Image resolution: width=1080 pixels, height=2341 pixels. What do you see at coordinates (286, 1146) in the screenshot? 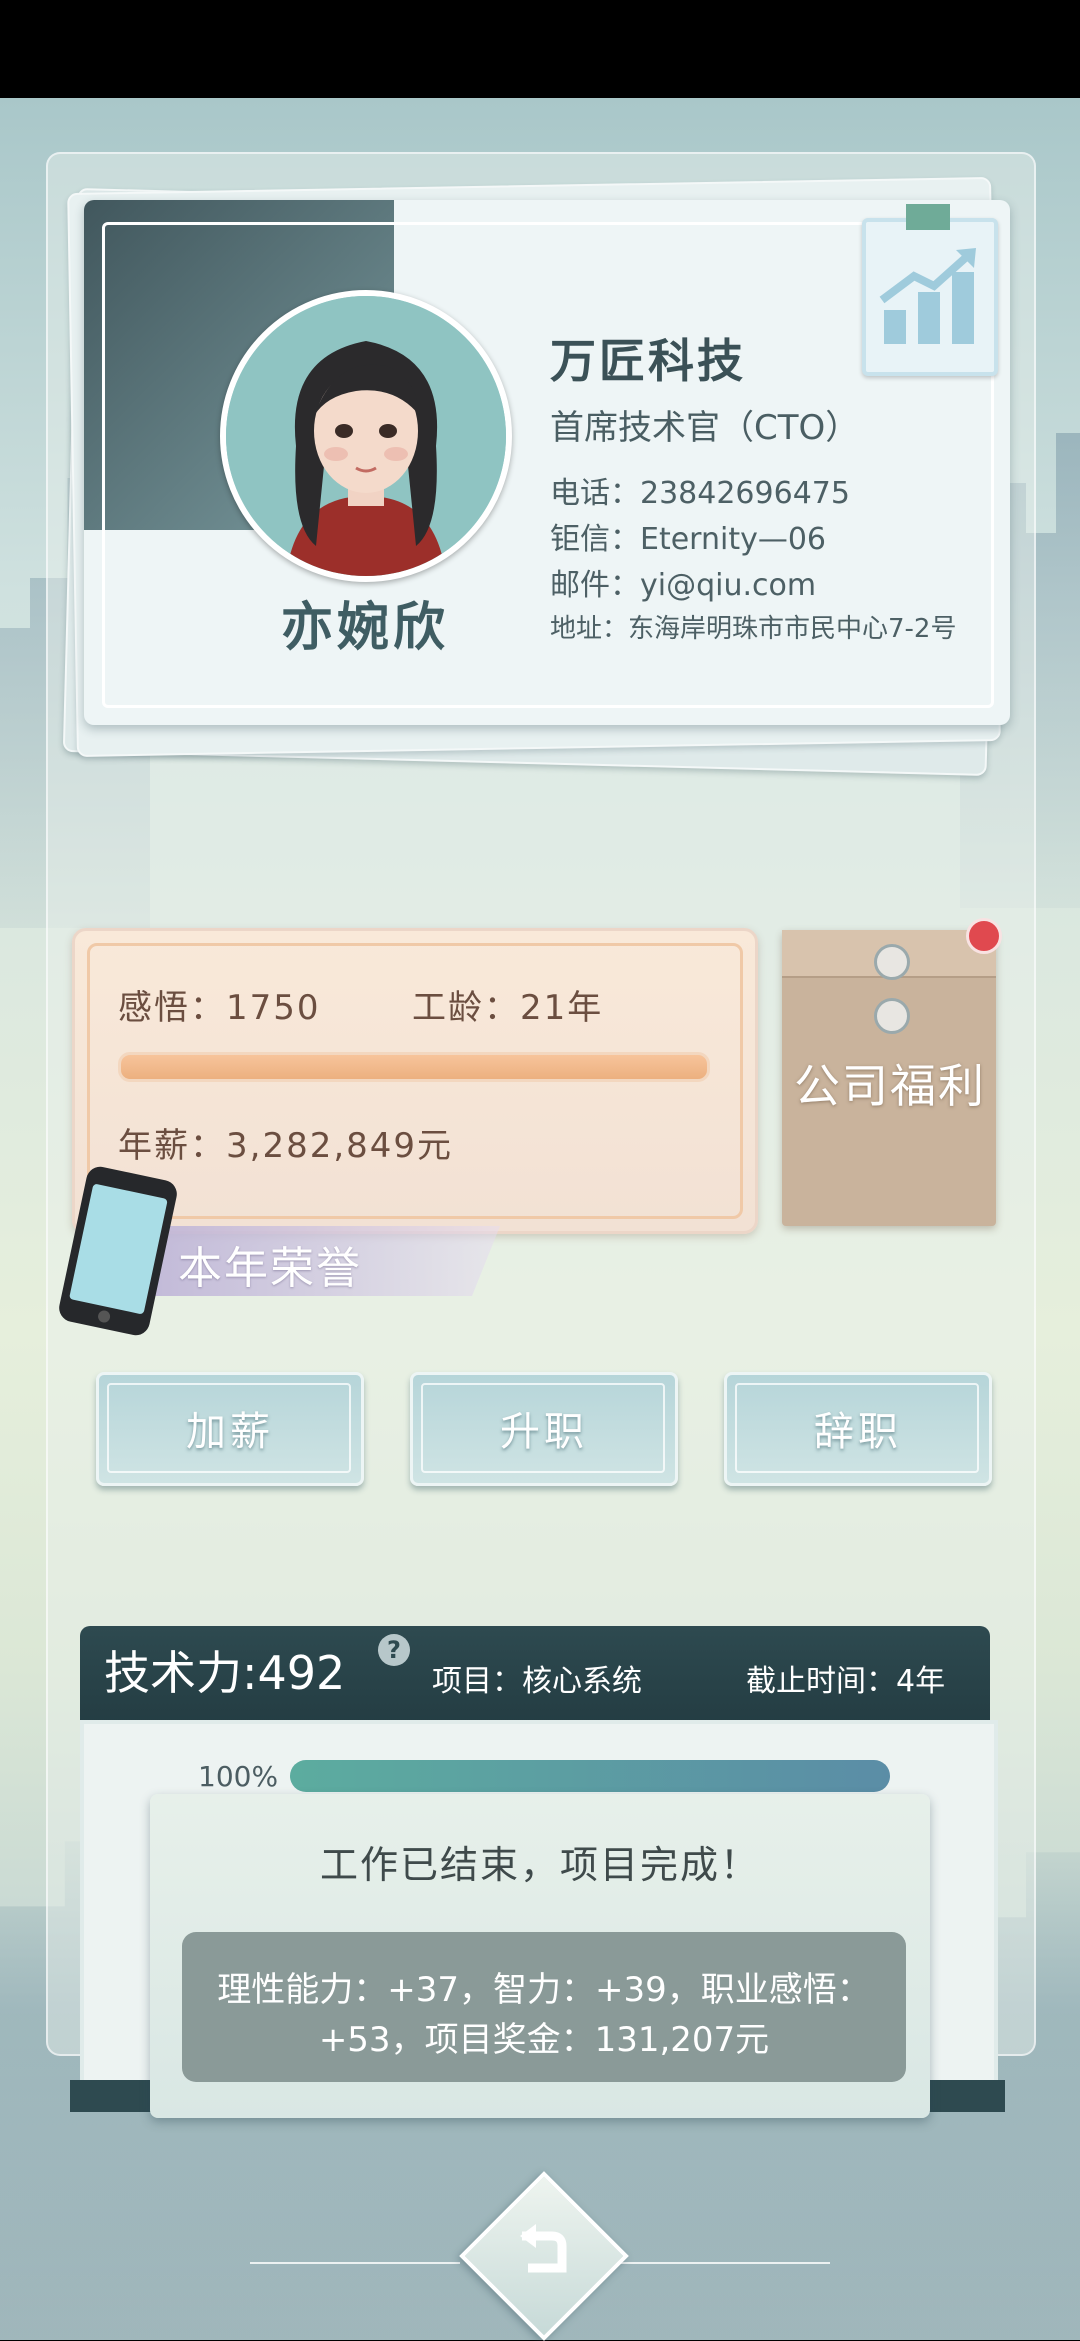
I see `salary-stat: 年薪：3,282,849元` at bounding box center [286, 1146].